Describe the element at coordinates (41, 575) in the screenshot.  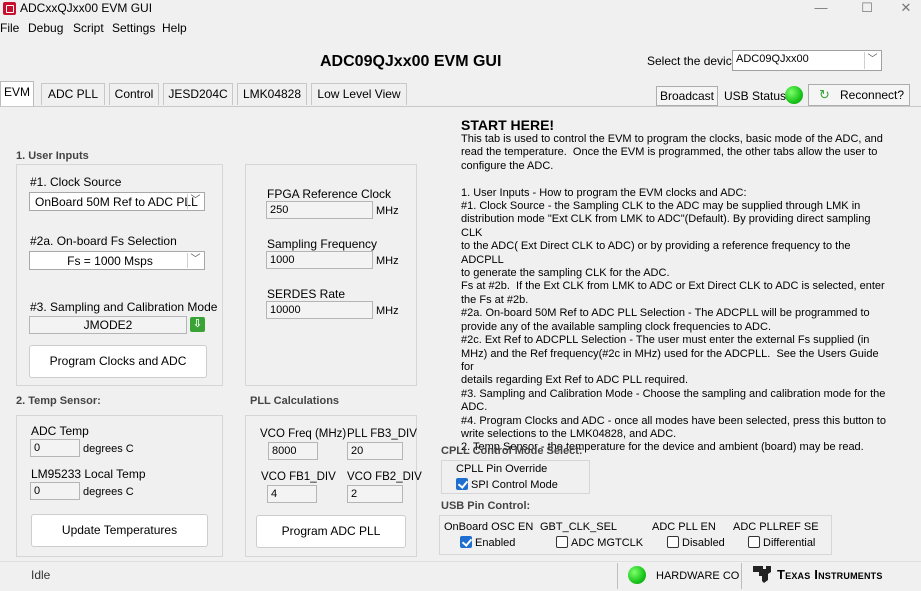
I see `status-text: Idle` at that location.